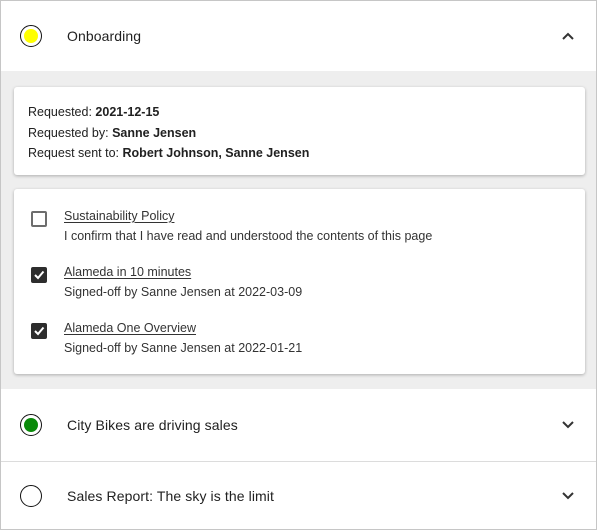 Image resolution: width=597 pixels, height=530 pixels. Describe the element at coordinates (74, 153) in the screenshot. I see `sent-to-label: Request sent to:` at that location.